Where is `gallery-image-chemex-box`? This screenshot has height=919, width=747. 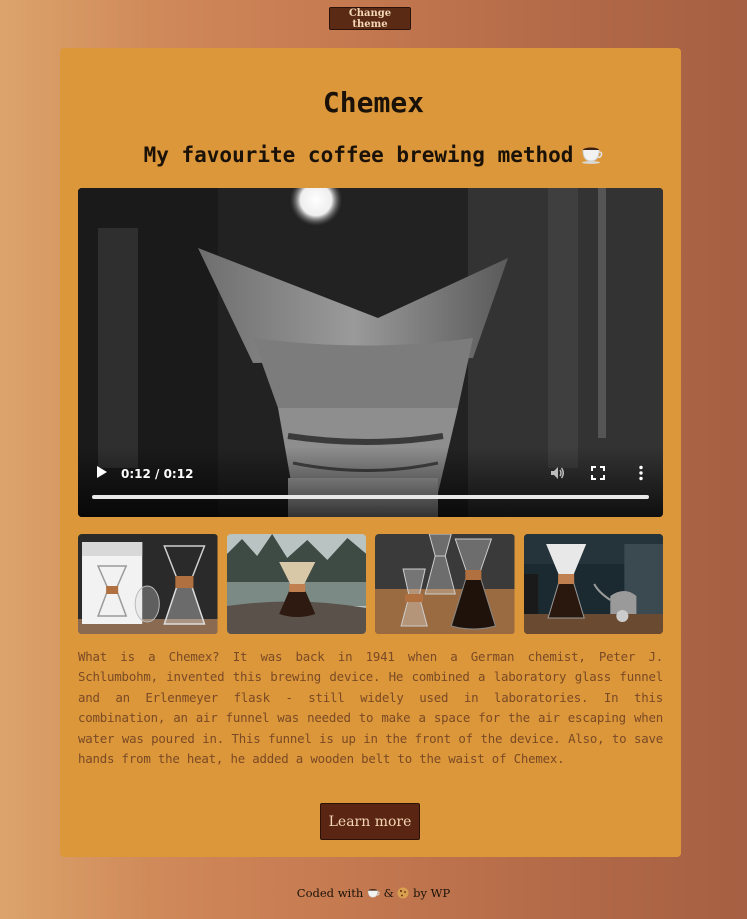 gallery-image-chemex-box is located at coordinates (148, 584).